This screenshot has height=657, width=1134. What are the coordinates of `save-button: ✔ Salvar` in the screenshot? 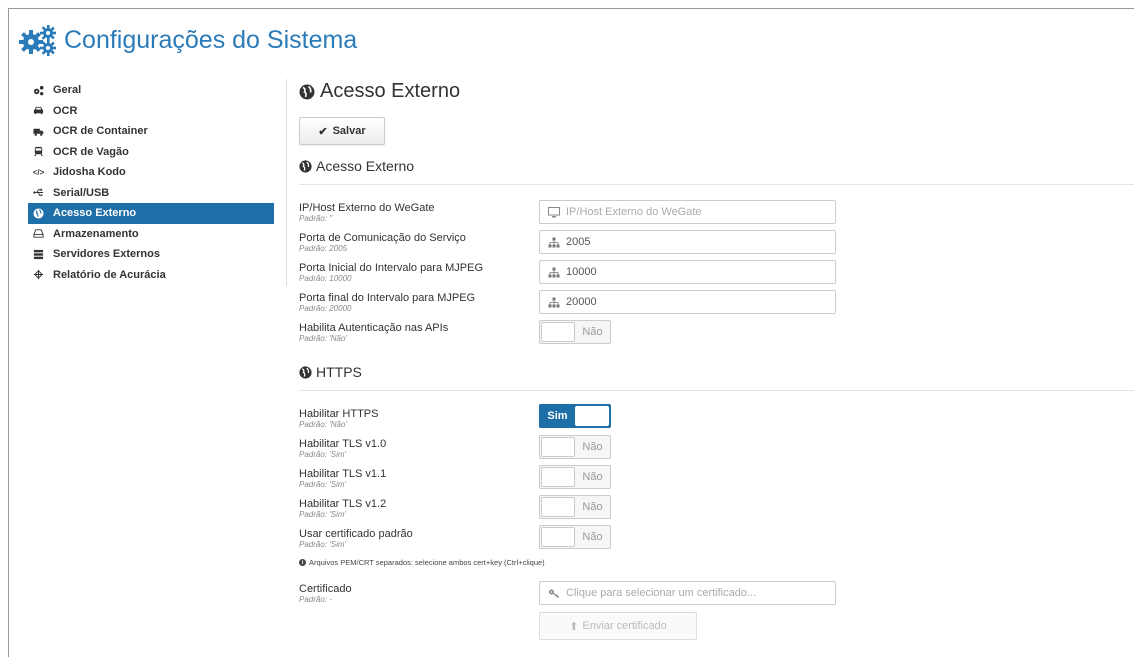 It's located at (342, 131).